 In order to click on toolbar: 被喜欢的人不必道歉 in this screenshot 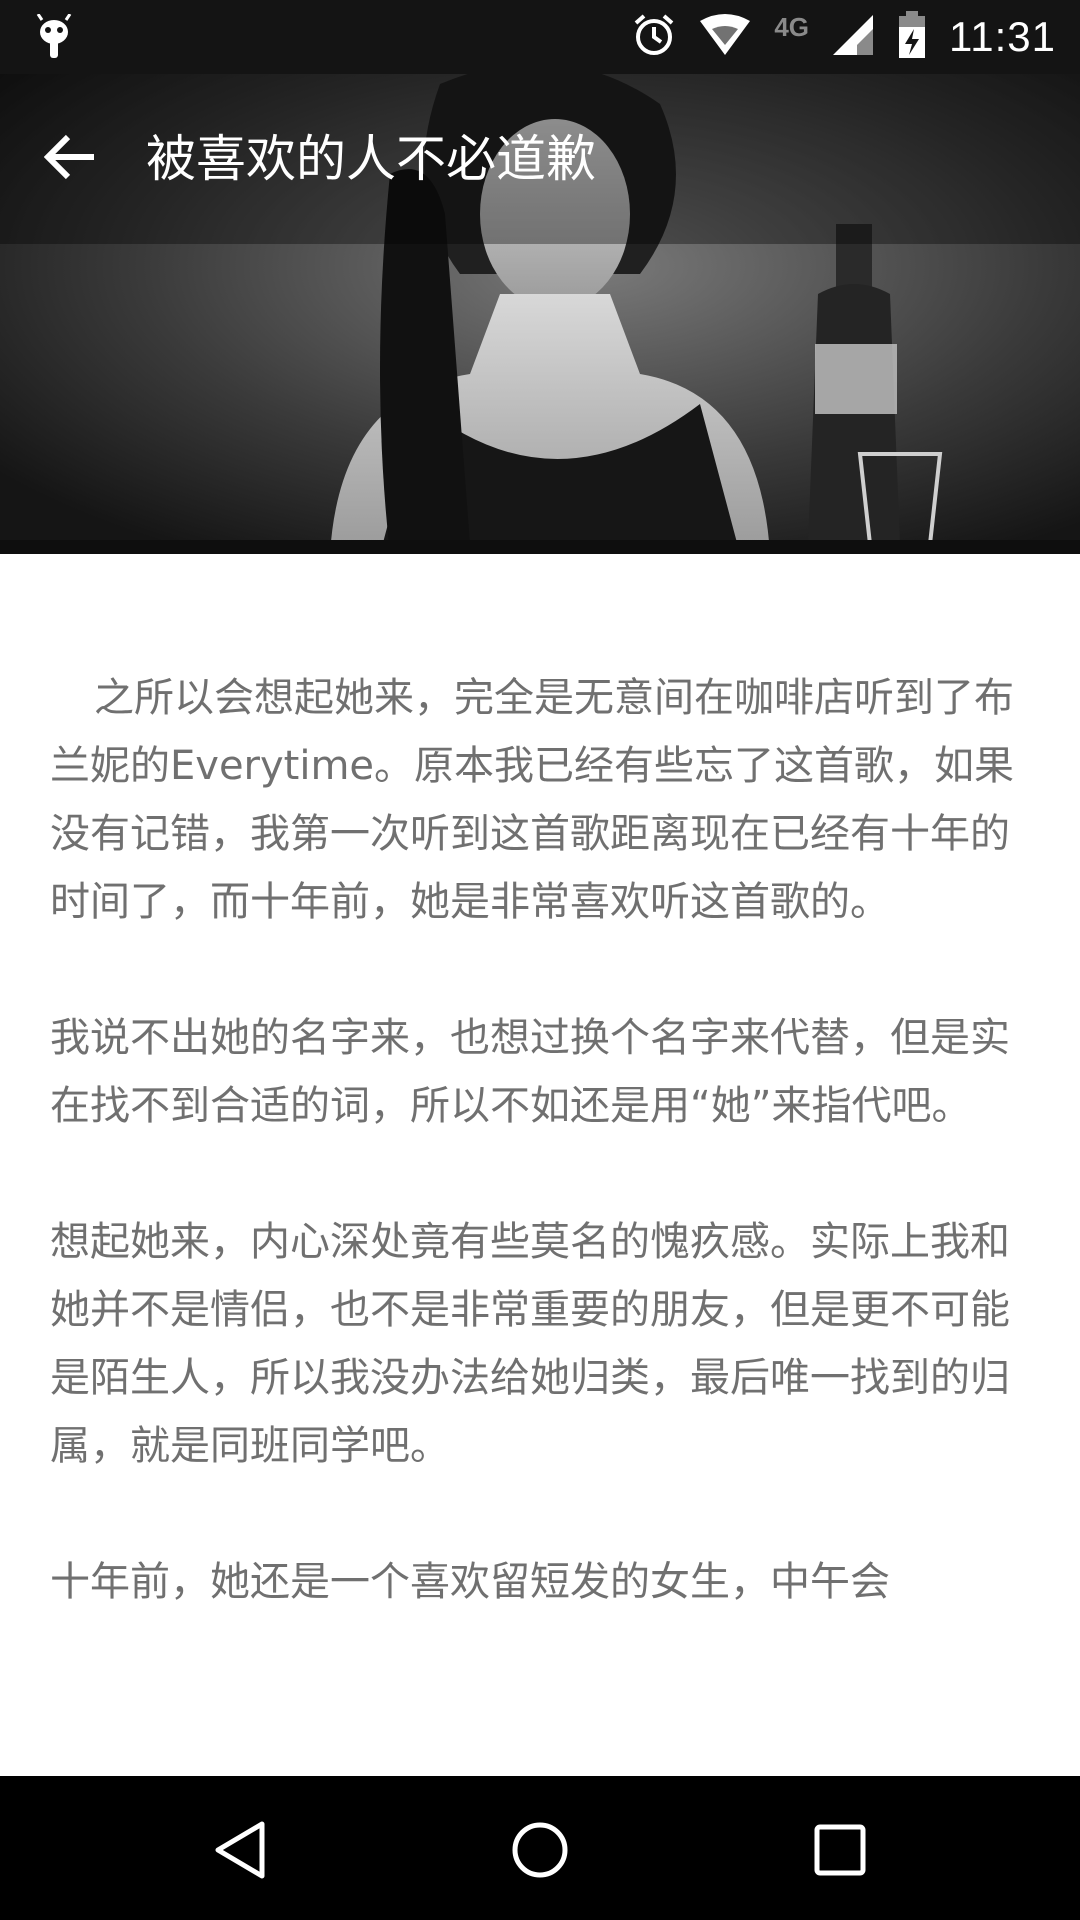, I will do `click(540, 159)`.